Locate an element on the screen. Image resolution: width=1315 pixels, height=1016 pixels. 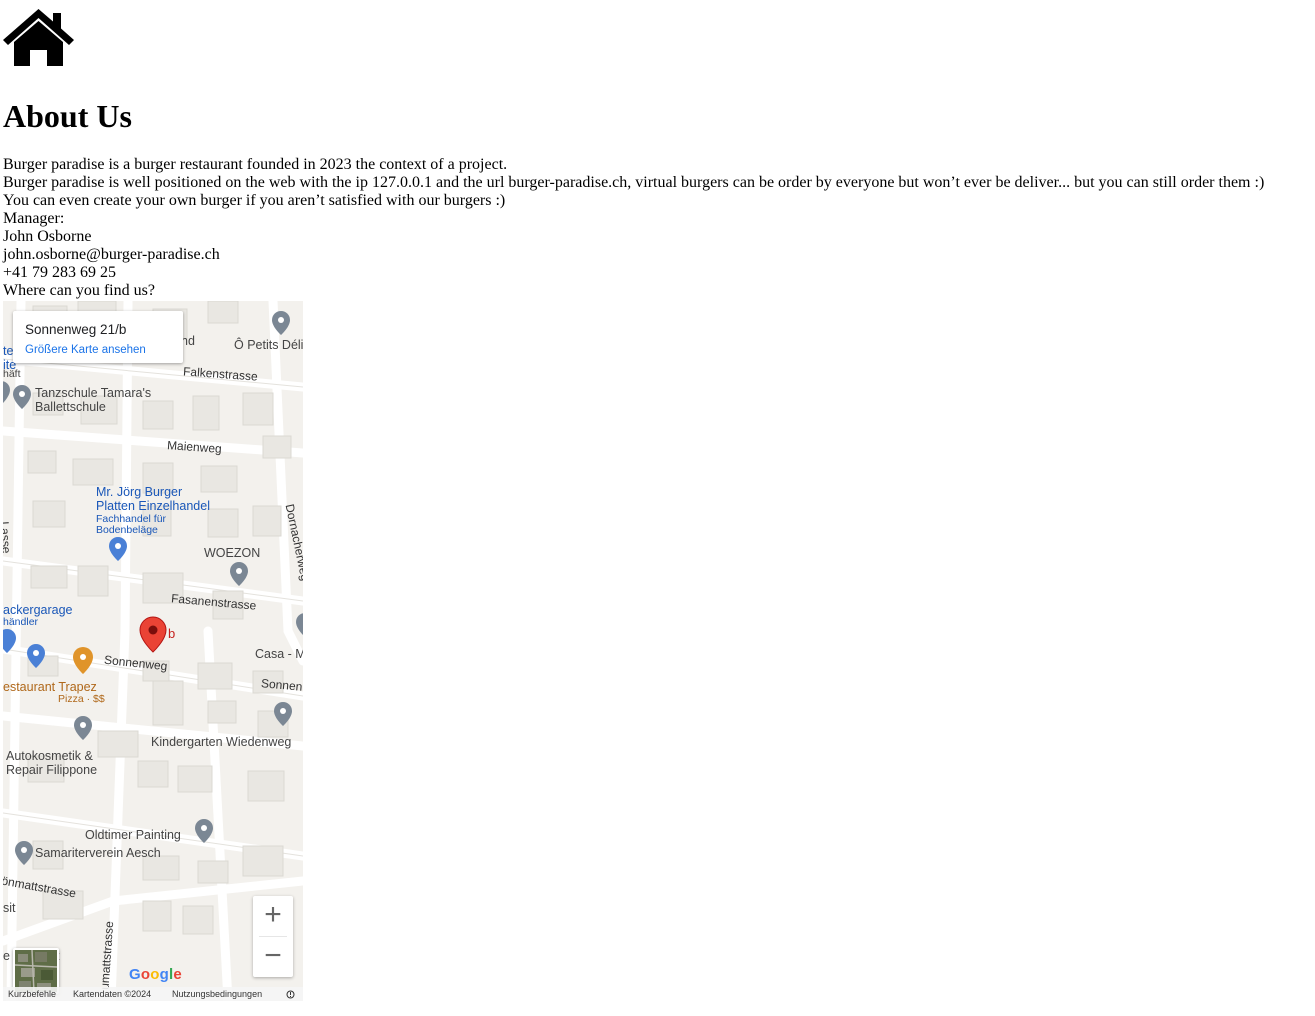
map-data-text: Kartendaten ©2024 is located at coordinates (112, 994).